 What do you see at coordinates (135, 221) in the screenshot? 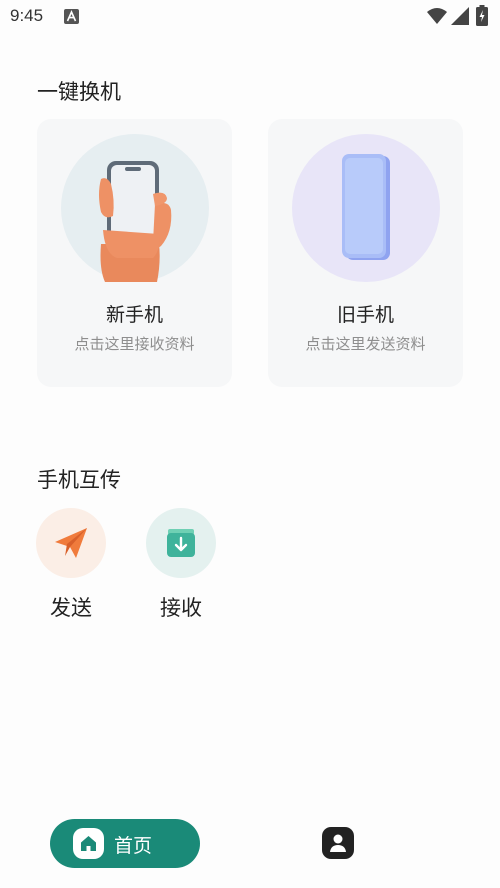
I see `hand-holding-phone-icon` at bounding box center [135, 221].